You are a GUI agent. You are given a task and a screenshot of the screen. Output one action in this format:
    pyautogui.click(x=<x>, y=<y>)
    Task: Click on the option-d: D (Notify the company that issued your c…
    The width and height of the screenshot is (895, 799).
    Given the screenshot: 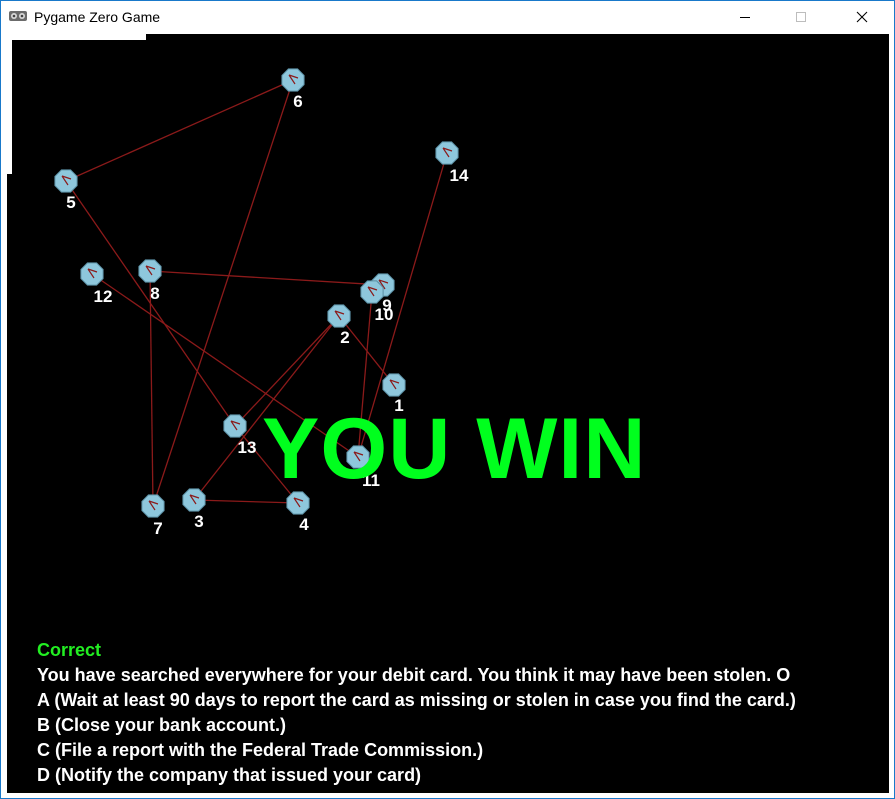 What is the action you would take?
    pyautogui.click(x=463, y=775)
    